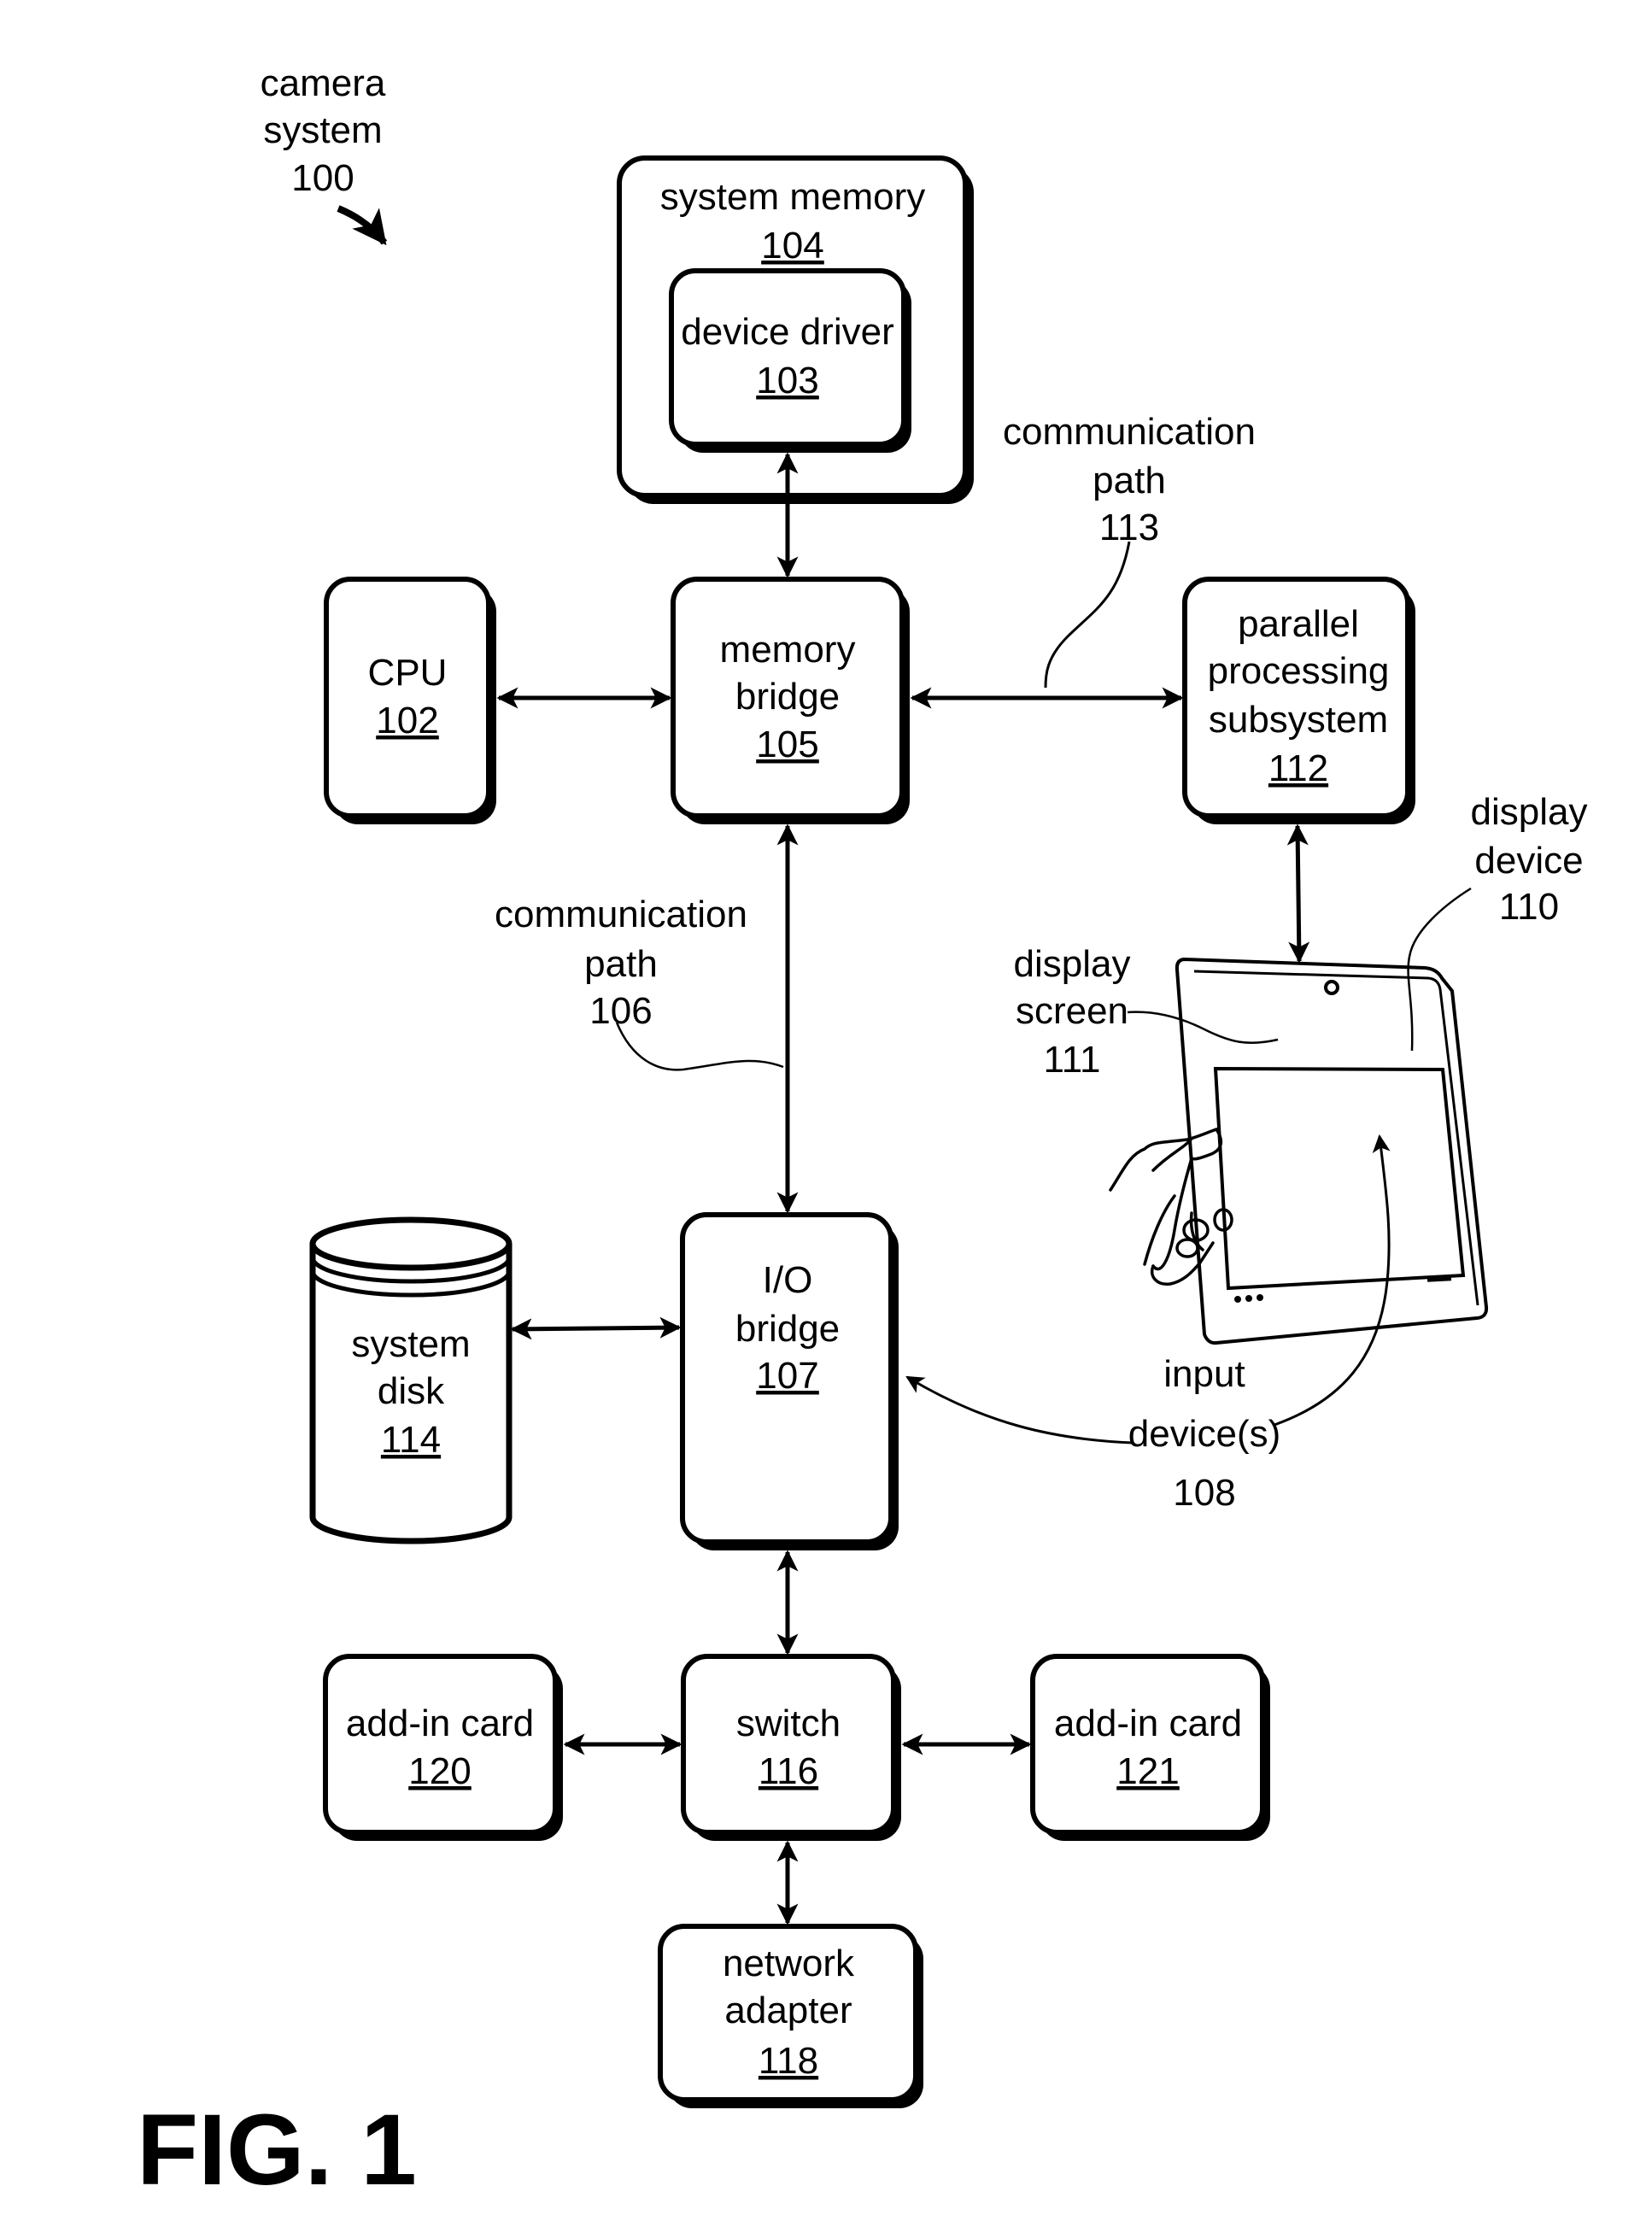  Describe the element at coordinates (1528, 861) in the screenshot. I see `display-device-line2: device` at that location.